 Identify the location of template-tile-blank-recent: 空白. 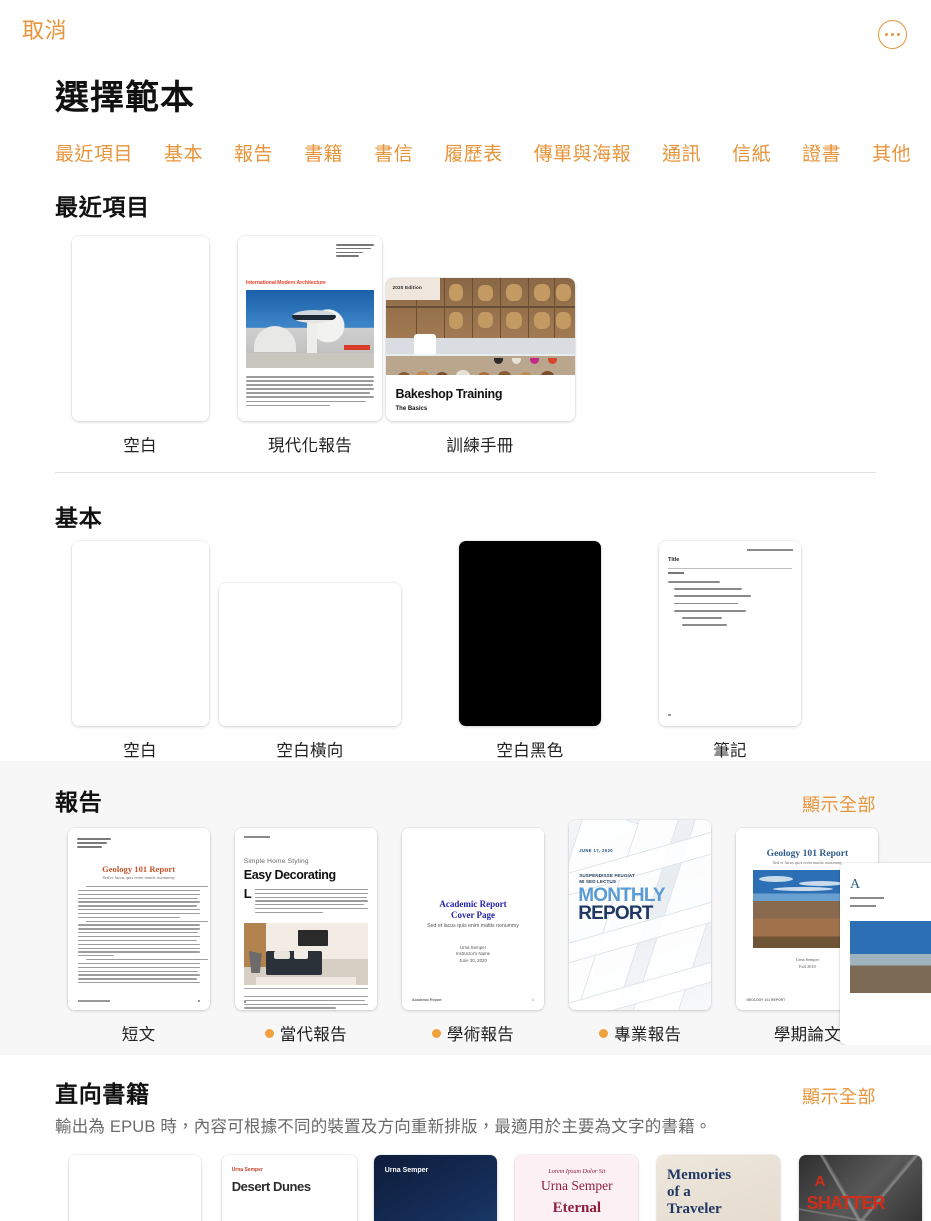
(140, 346).